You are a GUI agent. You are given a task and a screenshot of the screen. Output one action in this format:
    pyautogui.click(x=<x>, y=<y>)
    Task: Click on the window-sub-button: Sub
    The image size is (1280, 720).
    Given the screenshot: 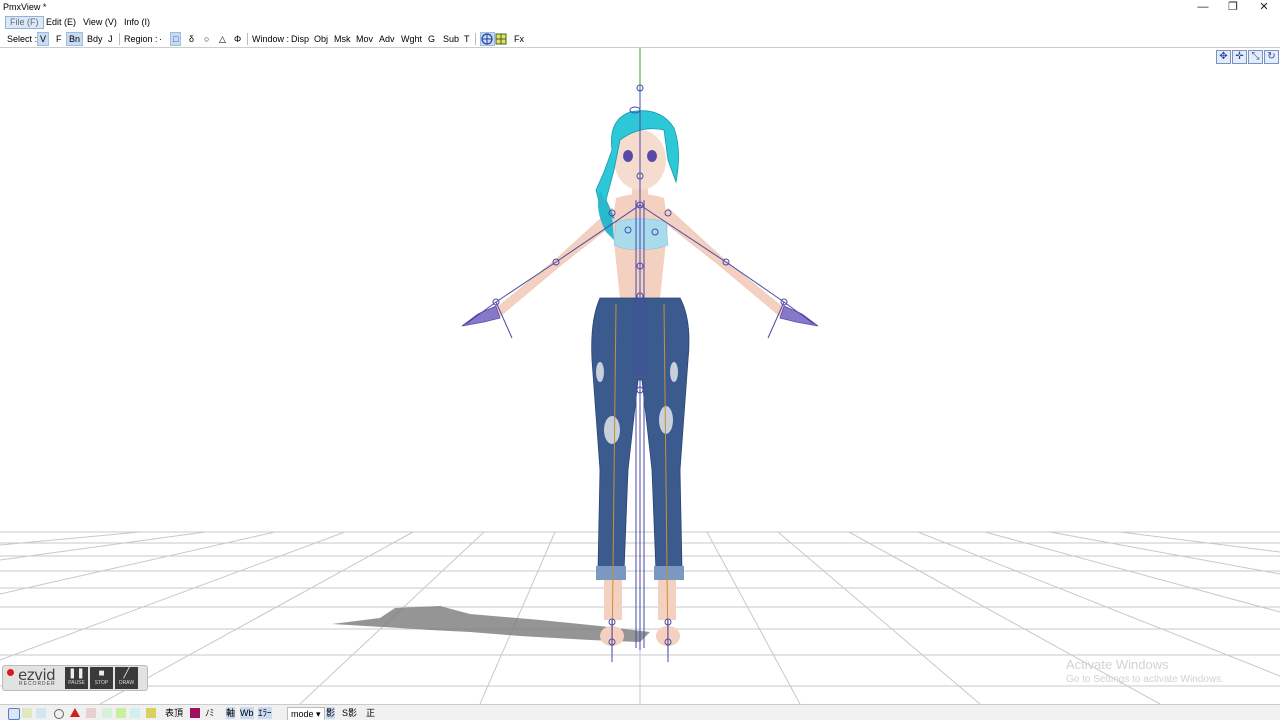 What is the action you would take?
    pyautogui.click(x=451, y=39)
    